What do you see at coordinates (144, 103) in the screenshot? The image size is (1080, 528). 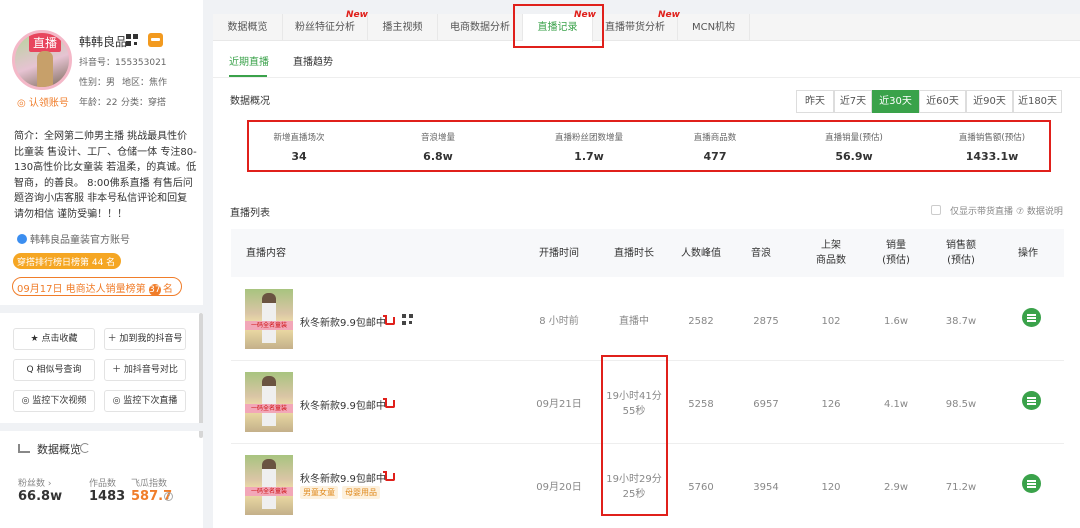 I see `category: 分类：穿搭` at bounding box center [144, 103].